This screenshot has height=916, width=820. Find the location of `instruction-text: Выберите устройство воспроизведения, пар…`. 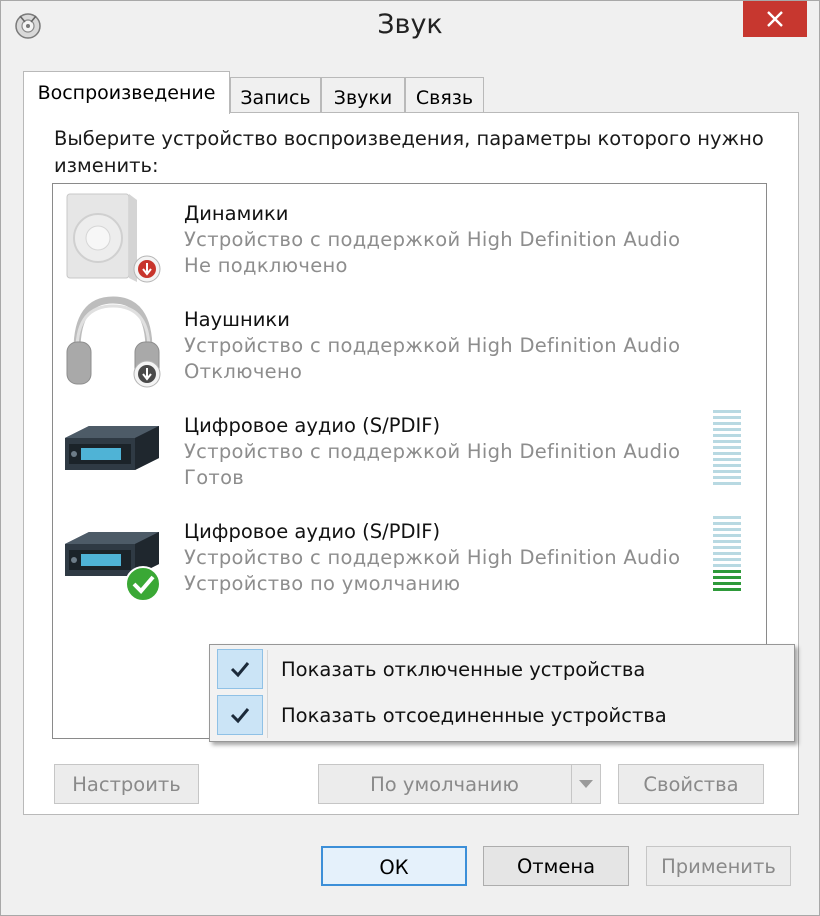

instruction-text: Выберите устройство воспроизведения, пар… is located at coordinates (409, 152).